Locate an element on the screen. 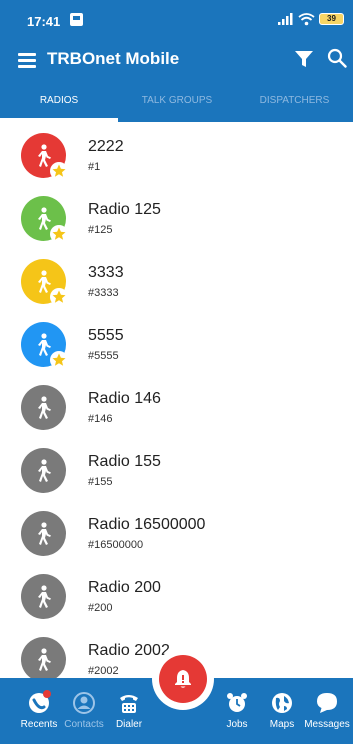  nav-label-dialer: Dialer is located at coordinates (129, 724).